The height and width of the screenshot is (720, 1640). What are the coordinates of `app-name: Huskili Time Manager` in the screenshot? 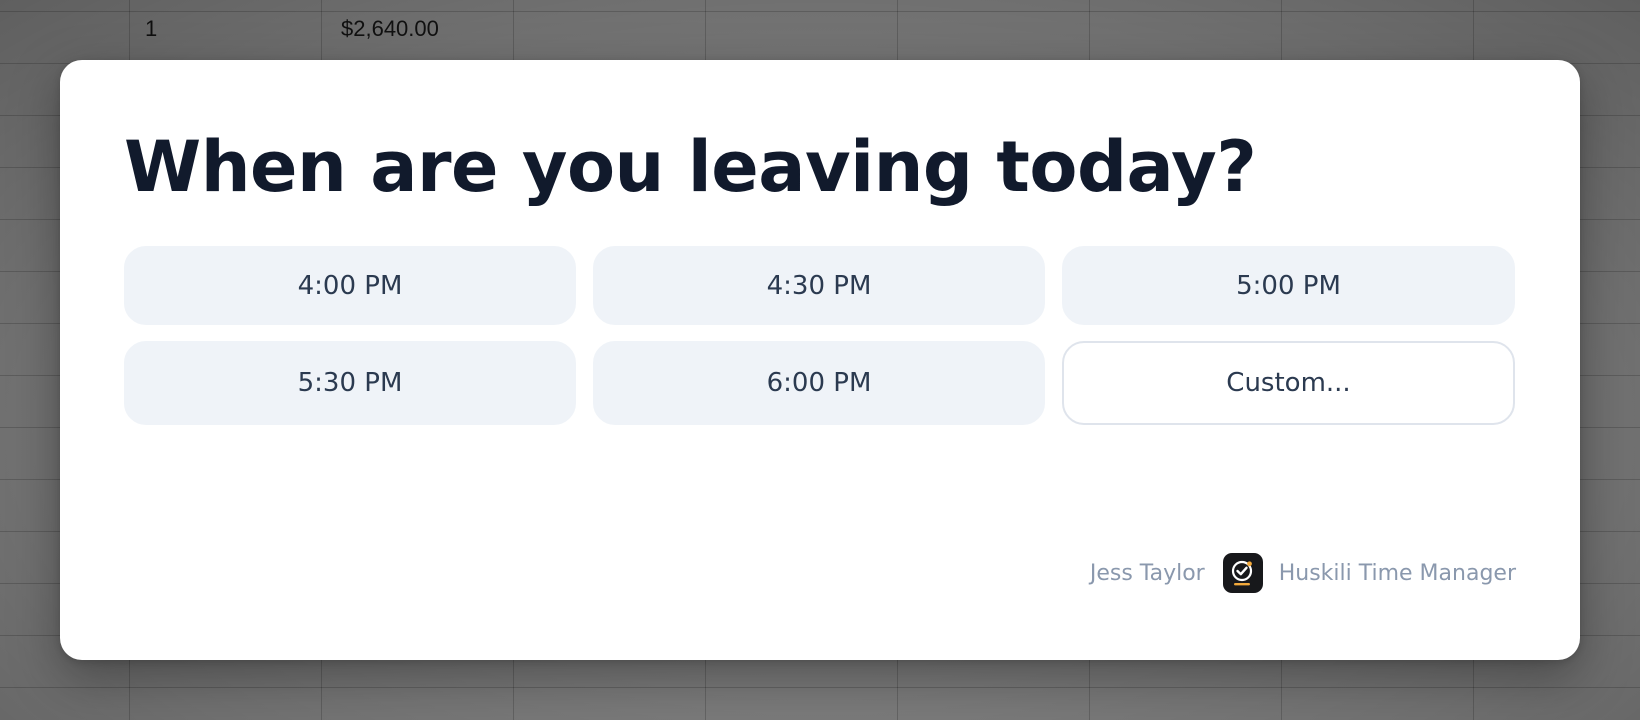 It's located at (1397, 573).